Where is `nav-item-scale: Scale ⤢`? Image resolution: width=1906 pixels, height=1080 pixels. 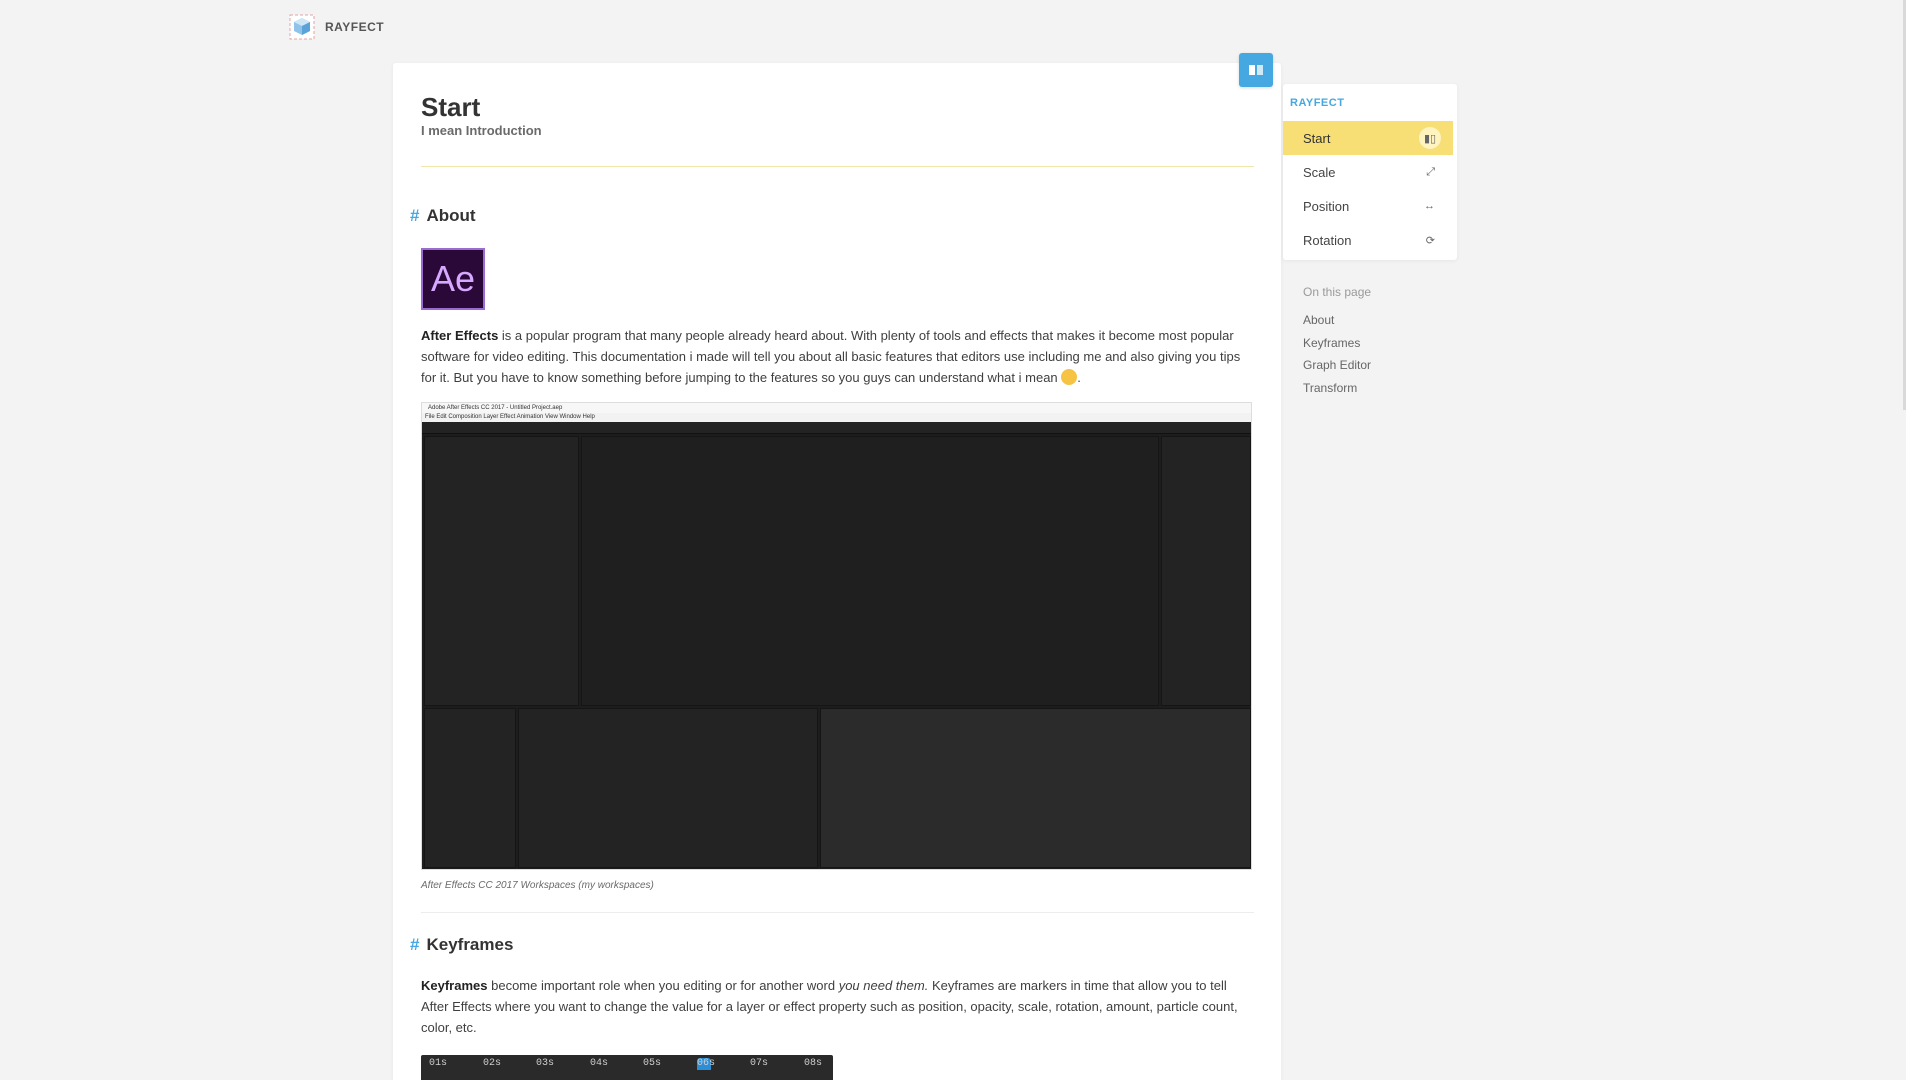 nav-item-scale: Scale ⤢ is located at coordinates (1368, 172).